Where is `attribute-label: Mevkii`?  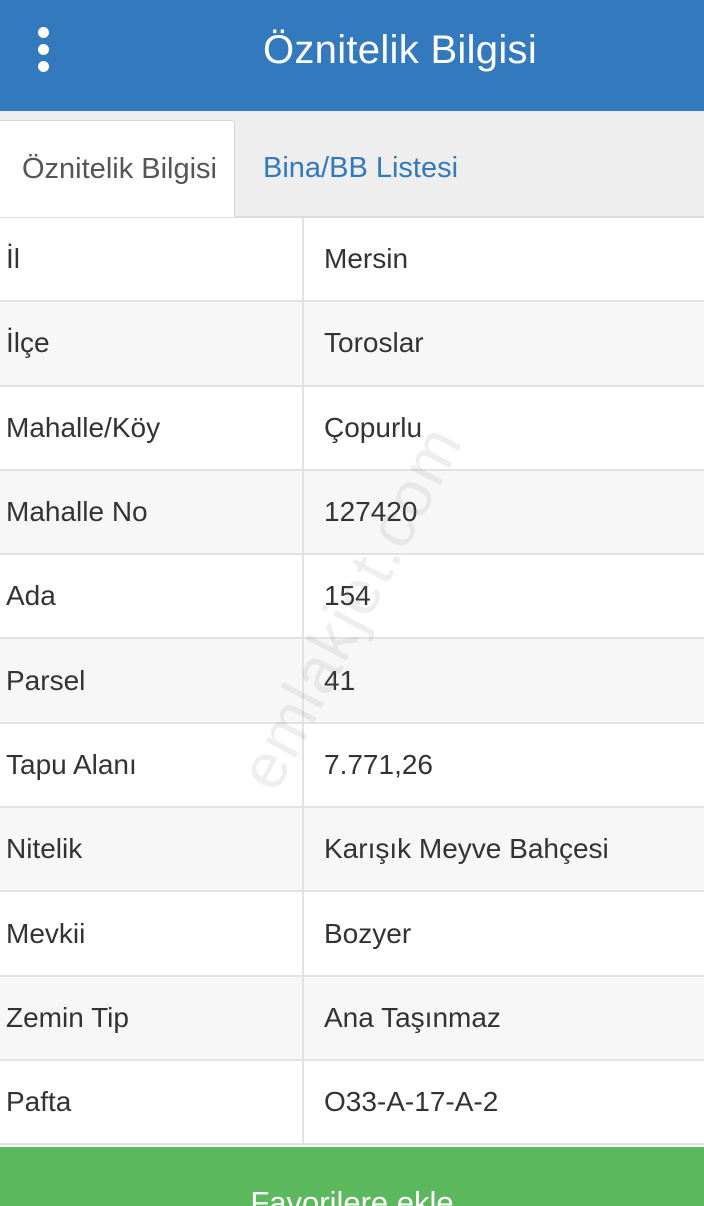 attribute-label: Mevkii is located at coordinates (152, 933).